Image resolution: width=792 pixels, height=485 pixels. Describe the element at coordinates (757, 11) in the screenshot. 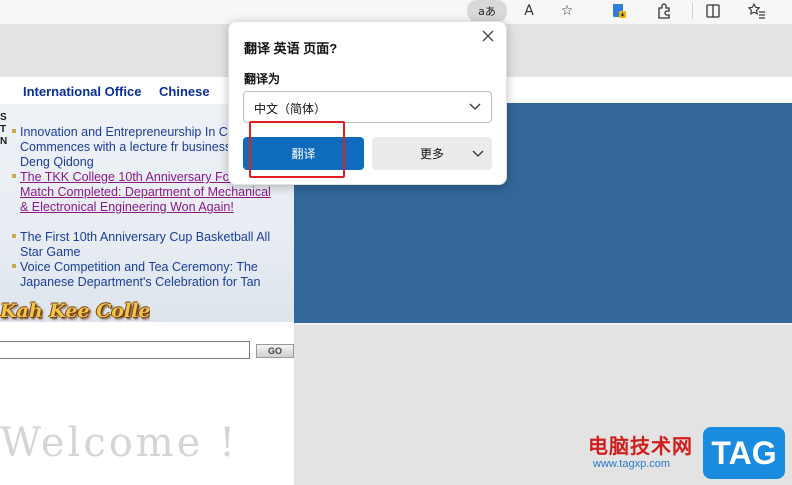

I see `favorites-list-icon` at that location.